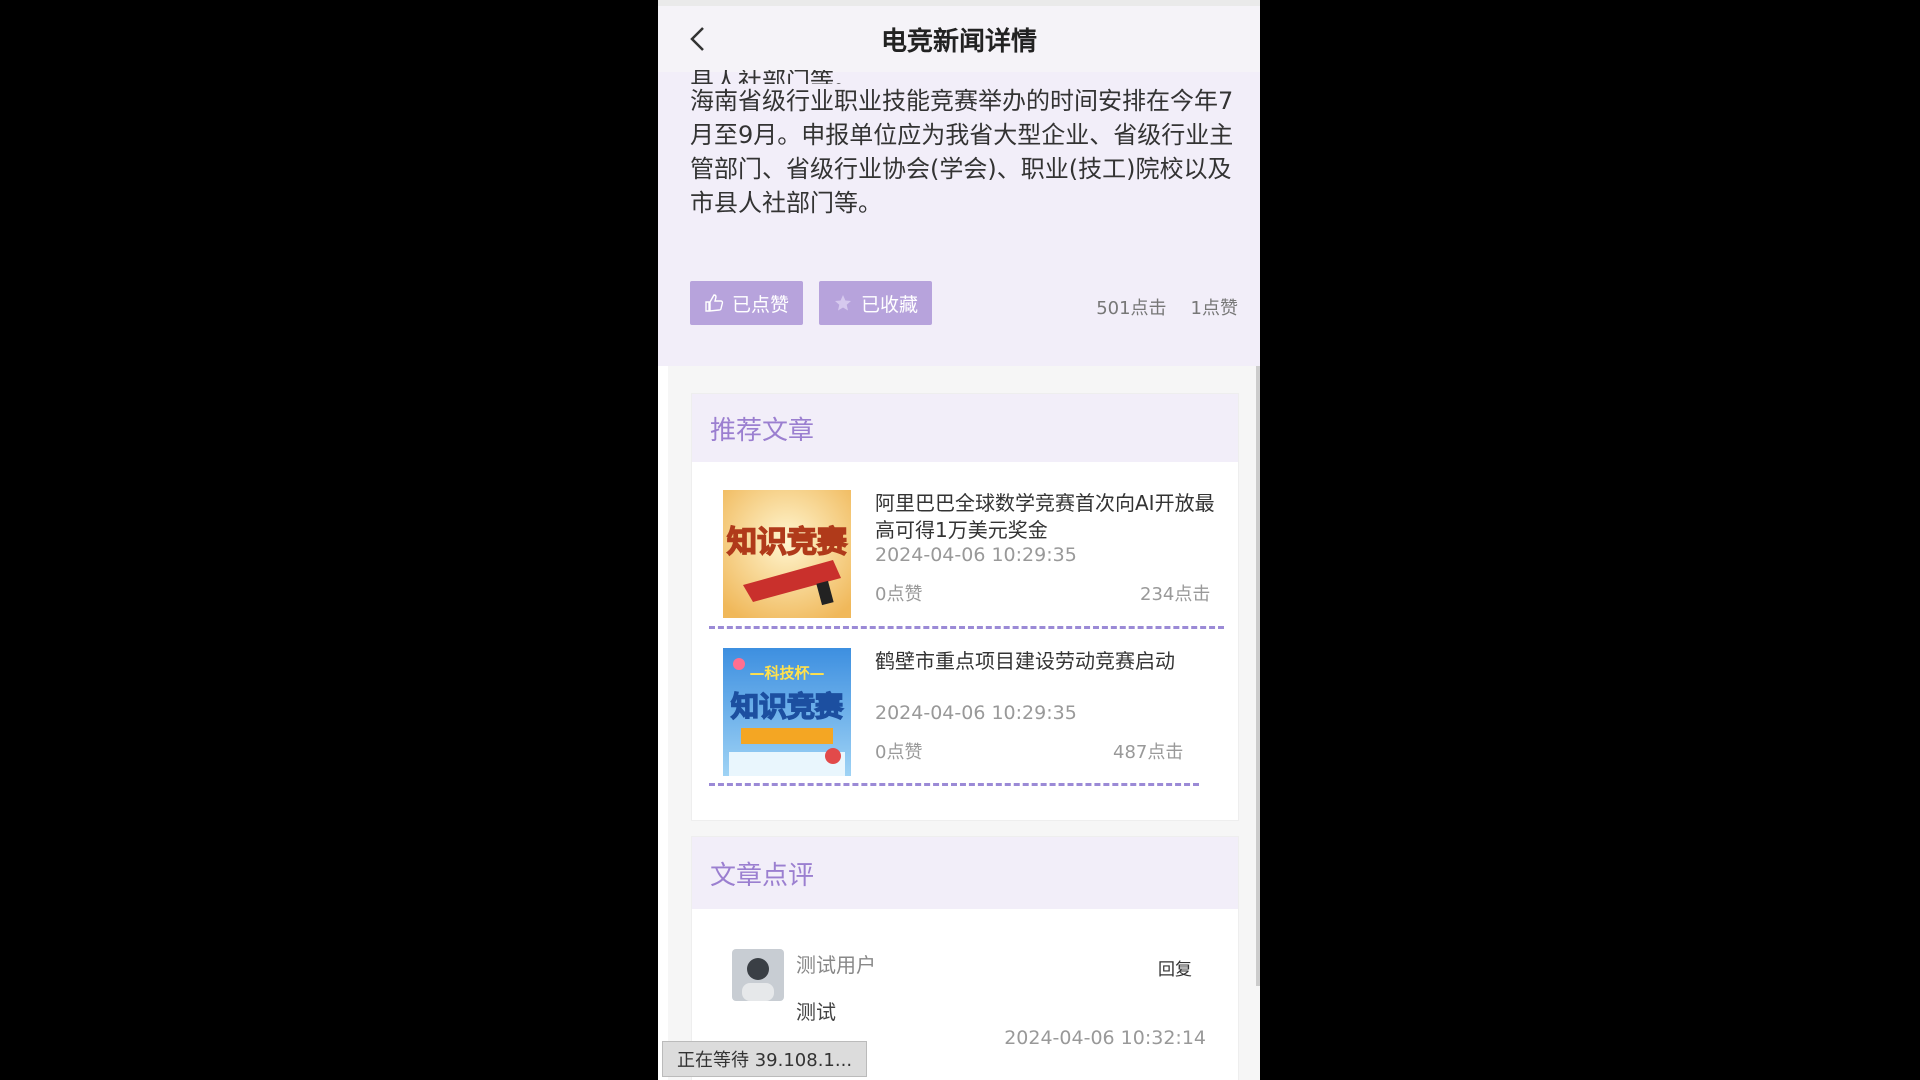 Image resolution: width=1920 pixels, height=1080 pixels. Describe the element at coordinates (699, 39) in the screenshot. I see `back-arrow-icon` at that location.